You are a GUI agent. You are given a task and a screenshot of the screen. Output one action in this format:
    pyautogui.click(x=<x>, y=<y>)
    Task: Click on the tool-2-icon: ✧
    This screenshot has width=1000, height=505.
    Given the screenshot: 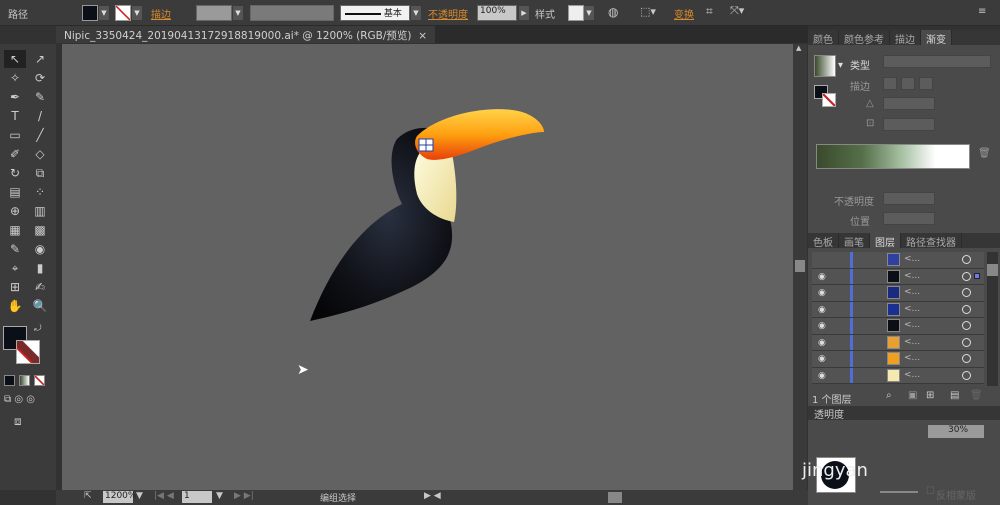 What is the action you would take?
    pyautogui.click(x=15, y=78)
    